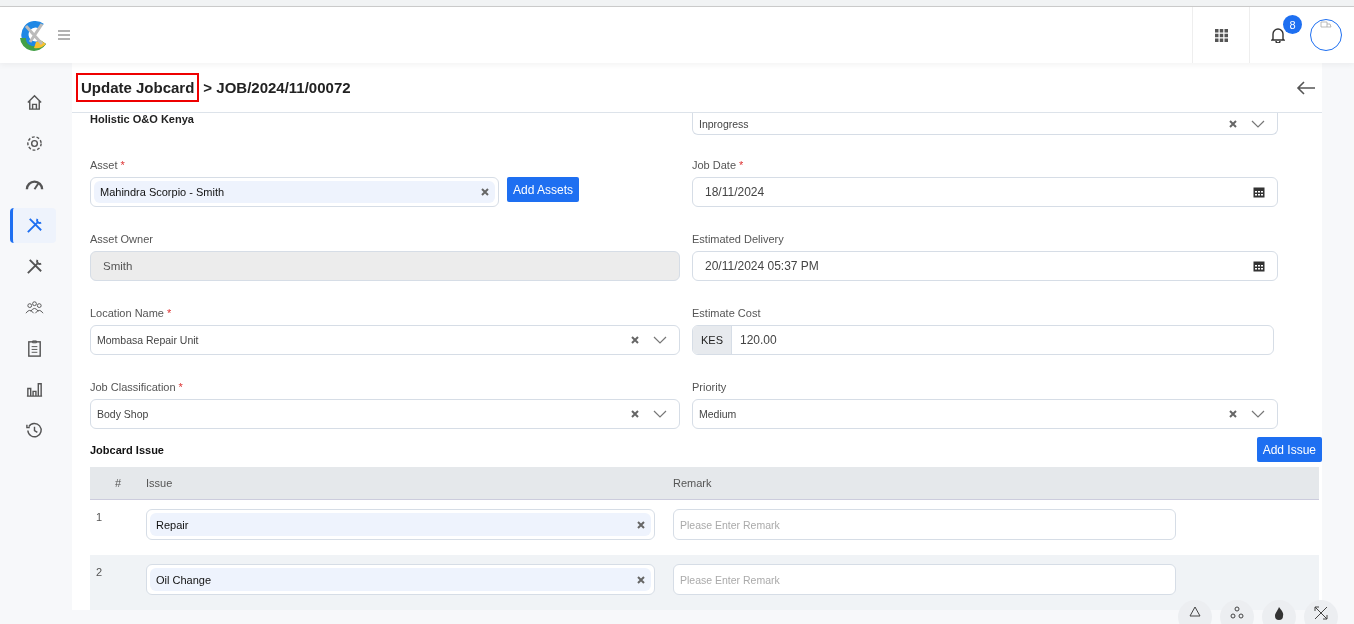 The height and width of the screenshot is (624, 1354). What do you see at coordinates (99, 571) in the screenshot?
I see `row-number: 2` at bounding box center [99, 571].